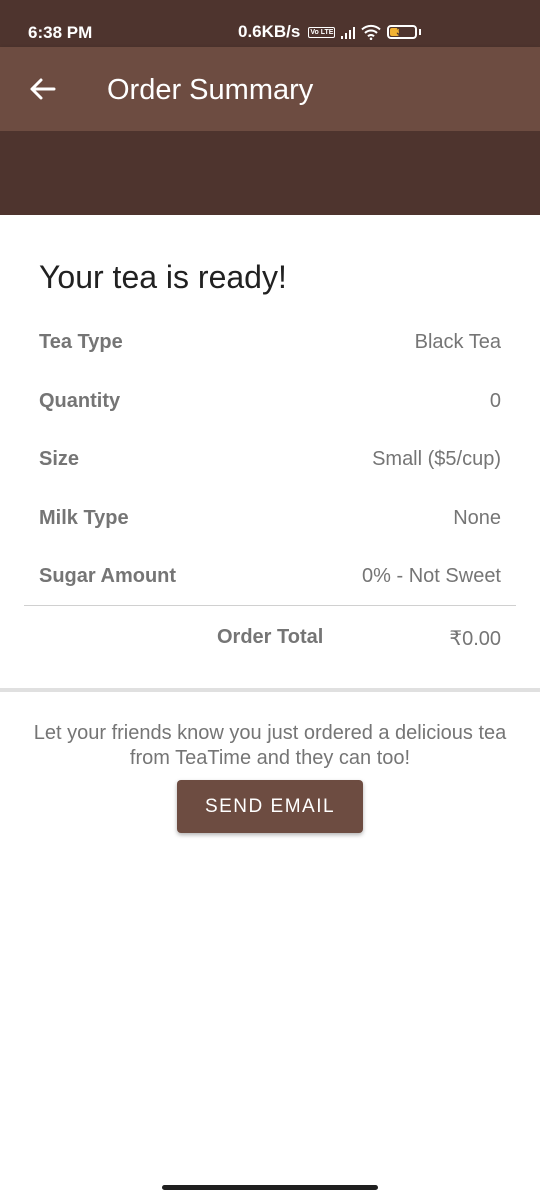 Image resolution: width=540 pixels, height=1200 pixels. Describe the element at coordinates (436, 459) in the screenshot. I see `row-value: Small ($5/cup)` at that location.